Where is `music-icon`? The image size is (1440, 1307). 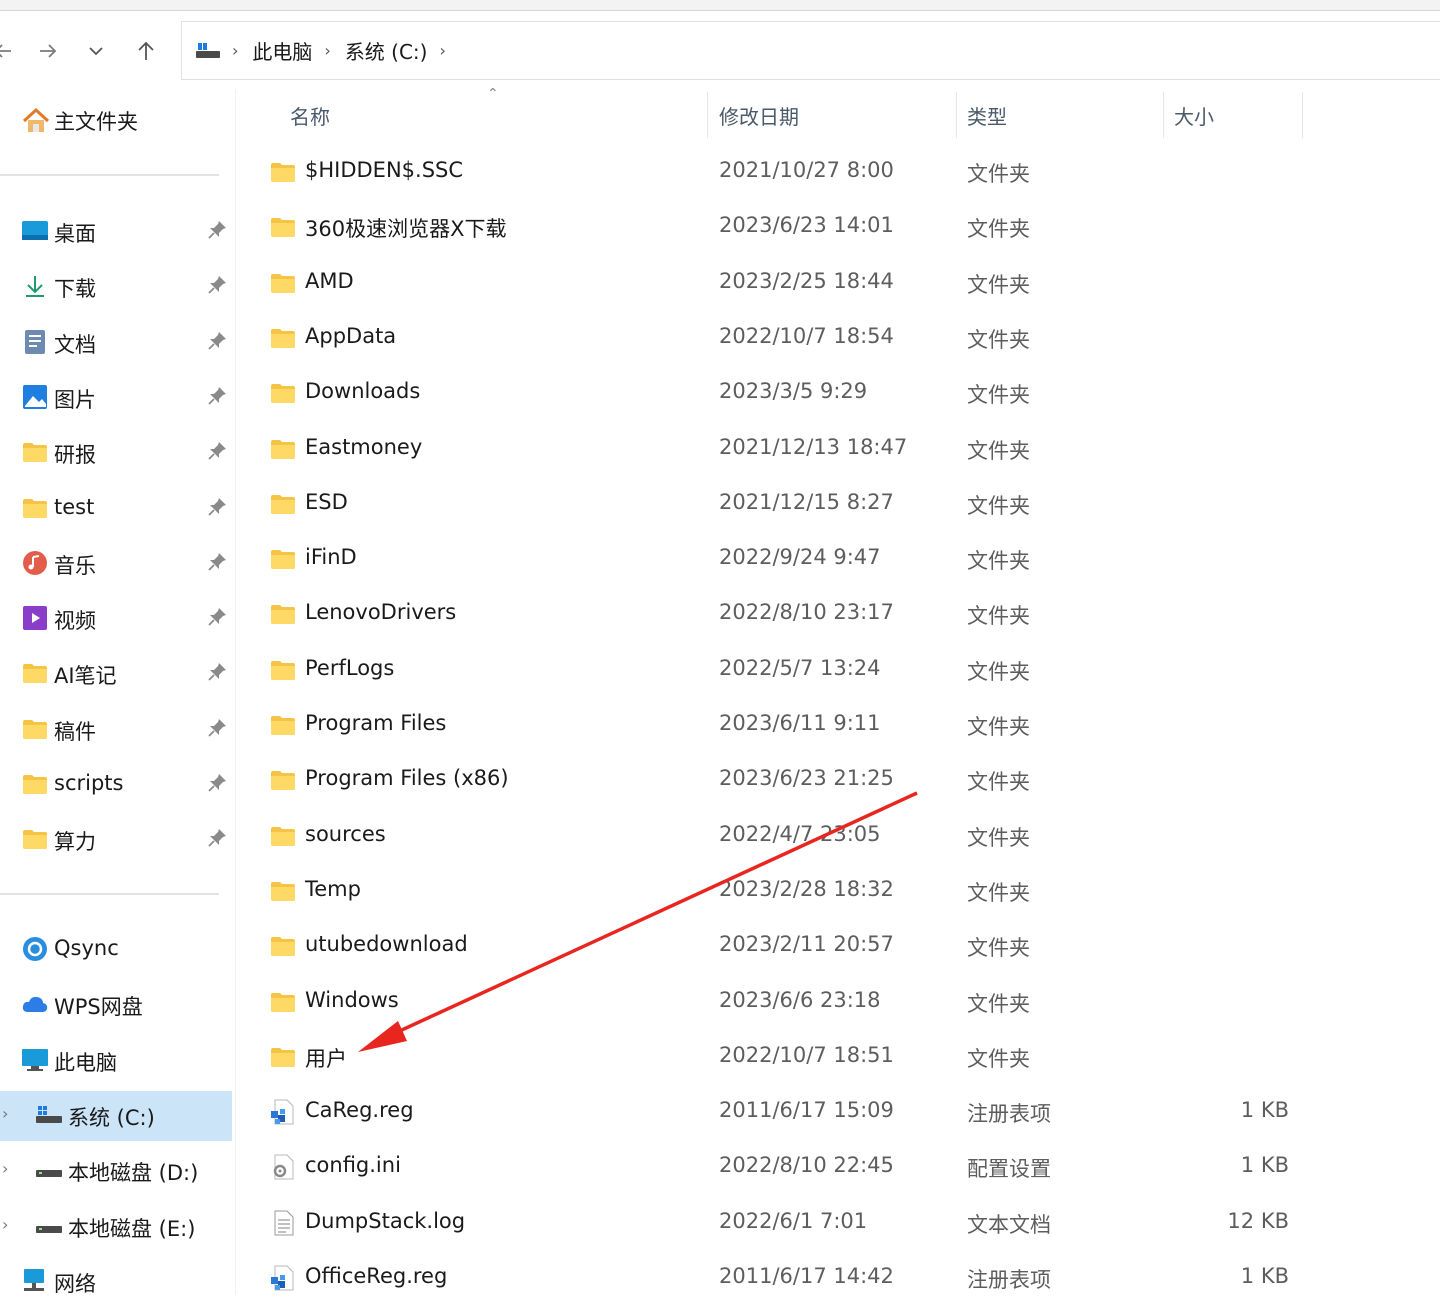
music-icon is located at coordinates (35, 562).